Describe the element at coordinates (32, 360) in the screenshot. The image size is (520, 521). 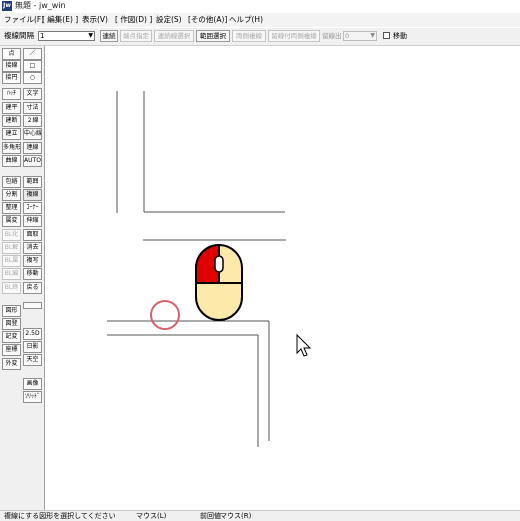
I see `tool-sky: 天空` at that location.